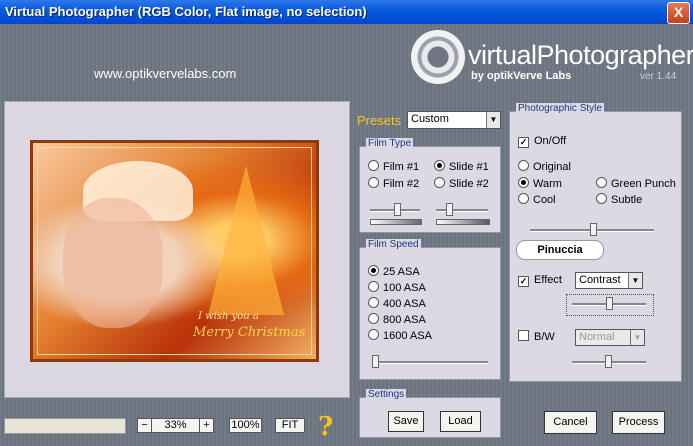 The image size is (693, 446). What do you see at coordinates (290, 425) in the screenshot?
I see `zoom-fit-button: FIT` at bounding box center [290, 425].